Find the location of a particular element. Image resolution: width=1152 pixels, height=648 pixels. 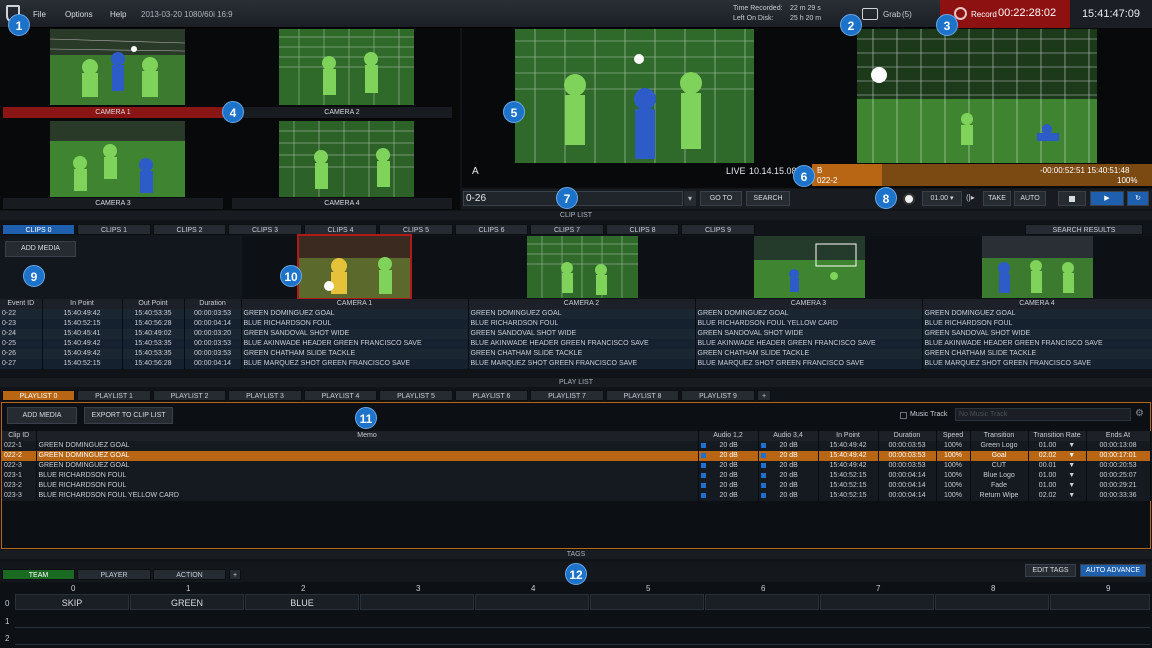

tab-search-results: SEARCH RESULTS is located at coordinates (1084, 229).